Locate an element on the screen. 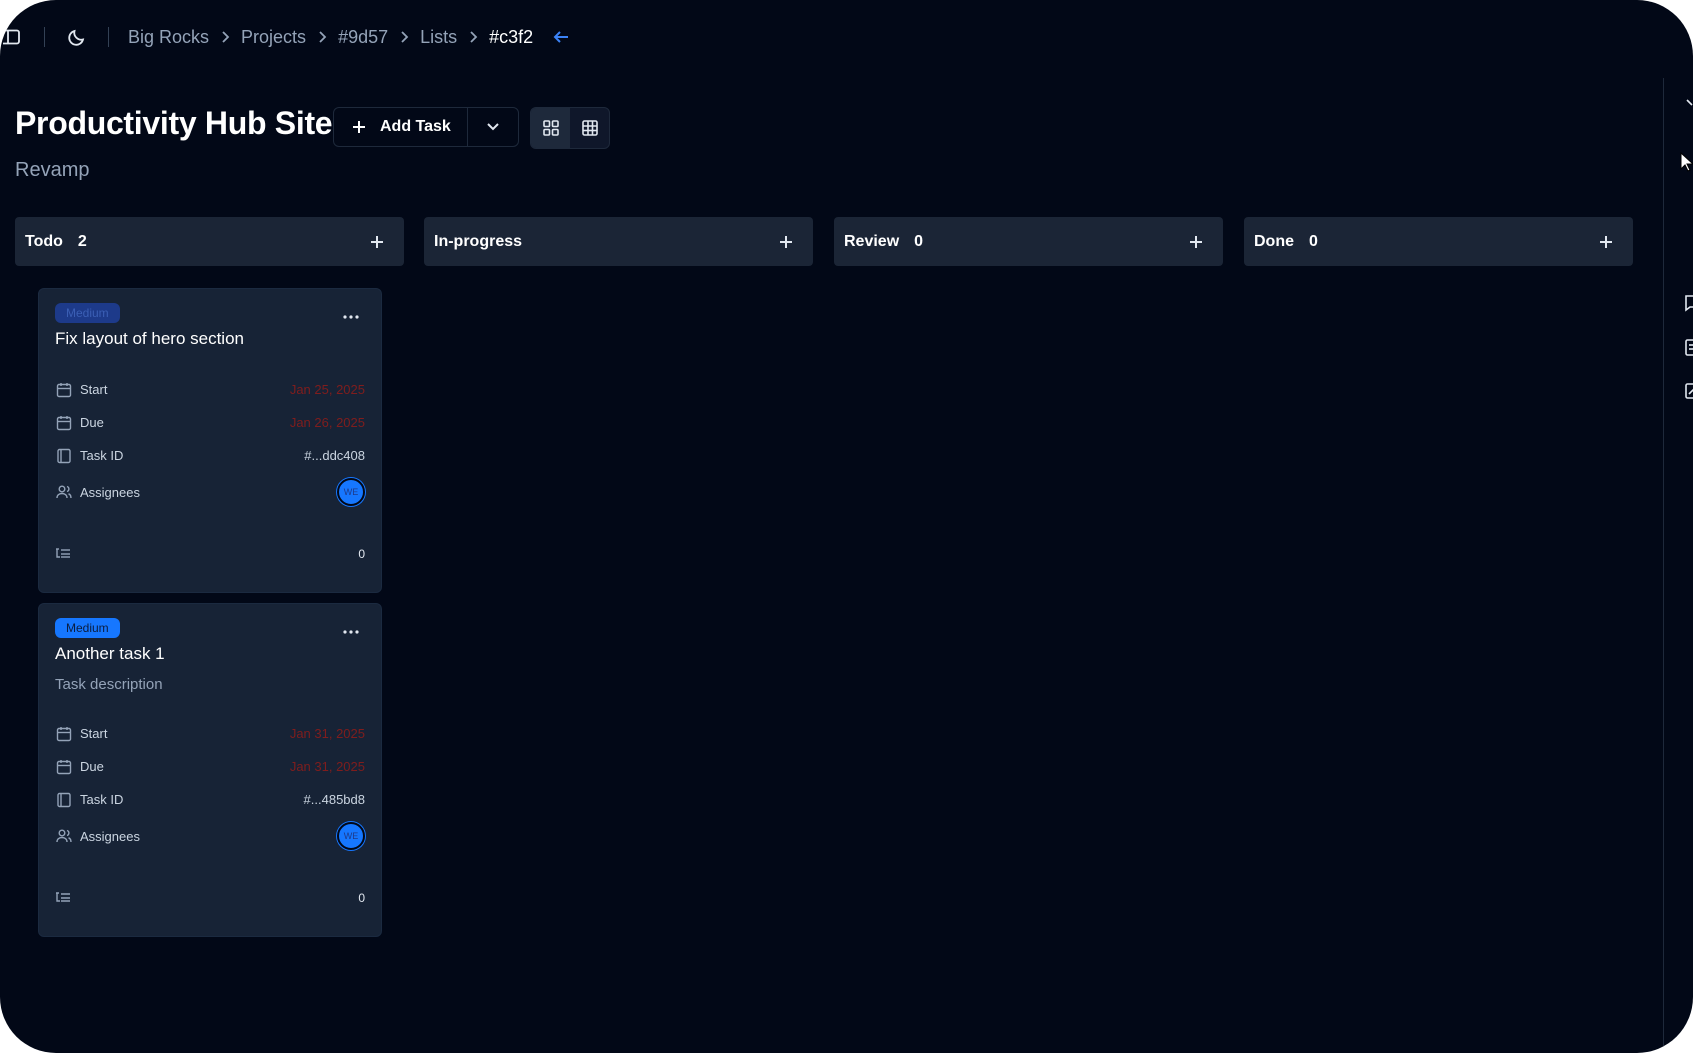 Image resolution: width=1693 pixels, height=1053 pixels. column-header-in-progress: In-progress is located at coordinates (618, 241).